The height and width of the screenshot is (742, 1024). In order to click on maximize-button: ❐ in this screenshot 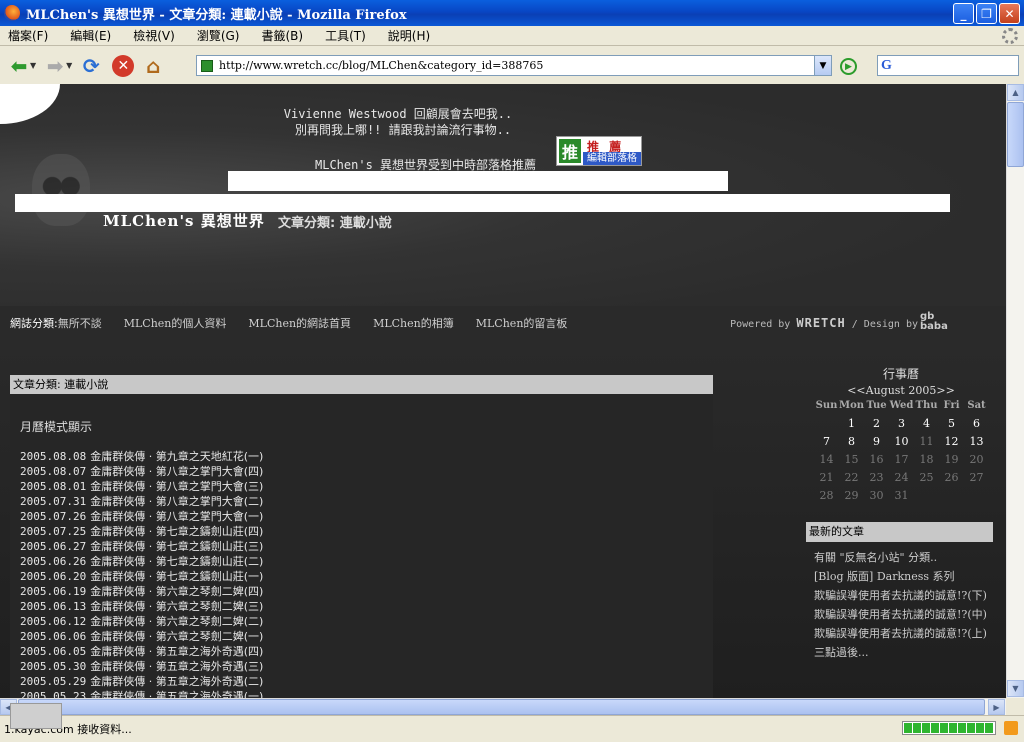, I will do `click(986, 13)`.